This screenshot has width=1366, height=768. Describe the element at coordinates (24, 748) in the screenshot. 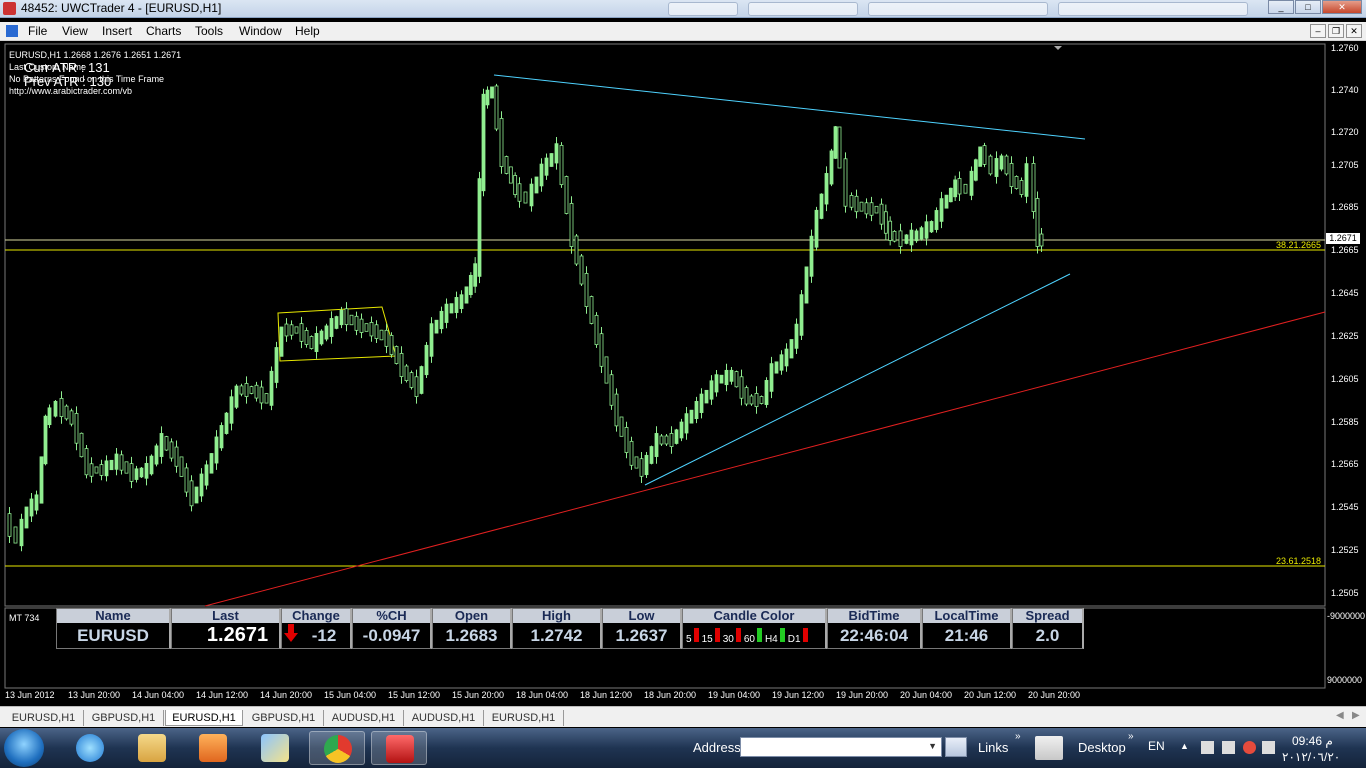

I see `start-button` at that location.